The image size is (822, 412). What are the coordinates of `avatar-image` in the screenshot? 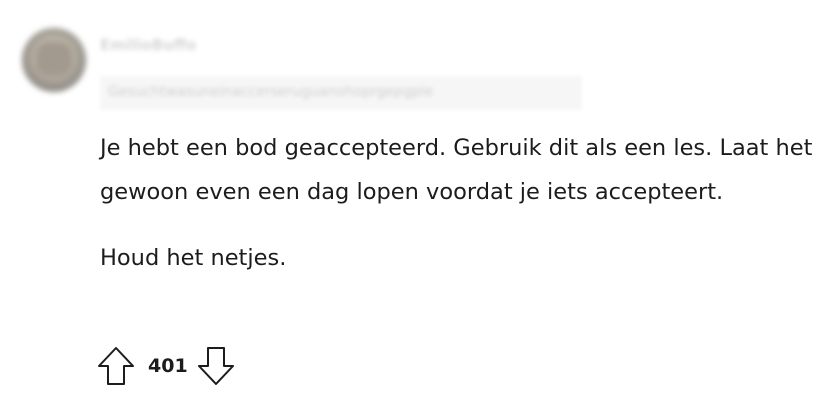 It's located at (54, 59).